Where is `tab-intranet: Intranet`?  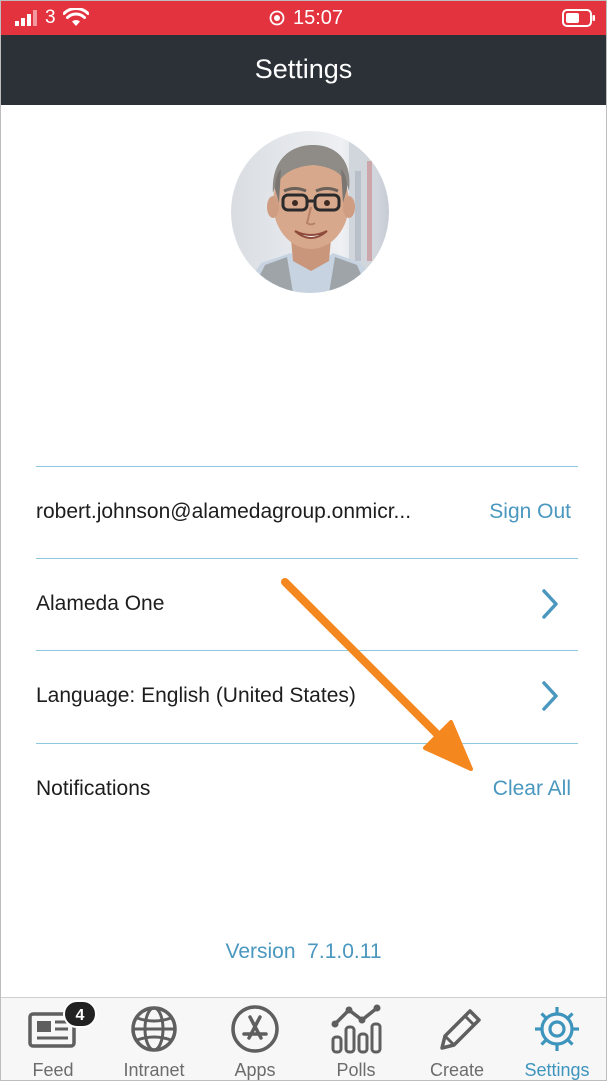 tab-intranet: Intranet is located at coordinates (154, 1039).